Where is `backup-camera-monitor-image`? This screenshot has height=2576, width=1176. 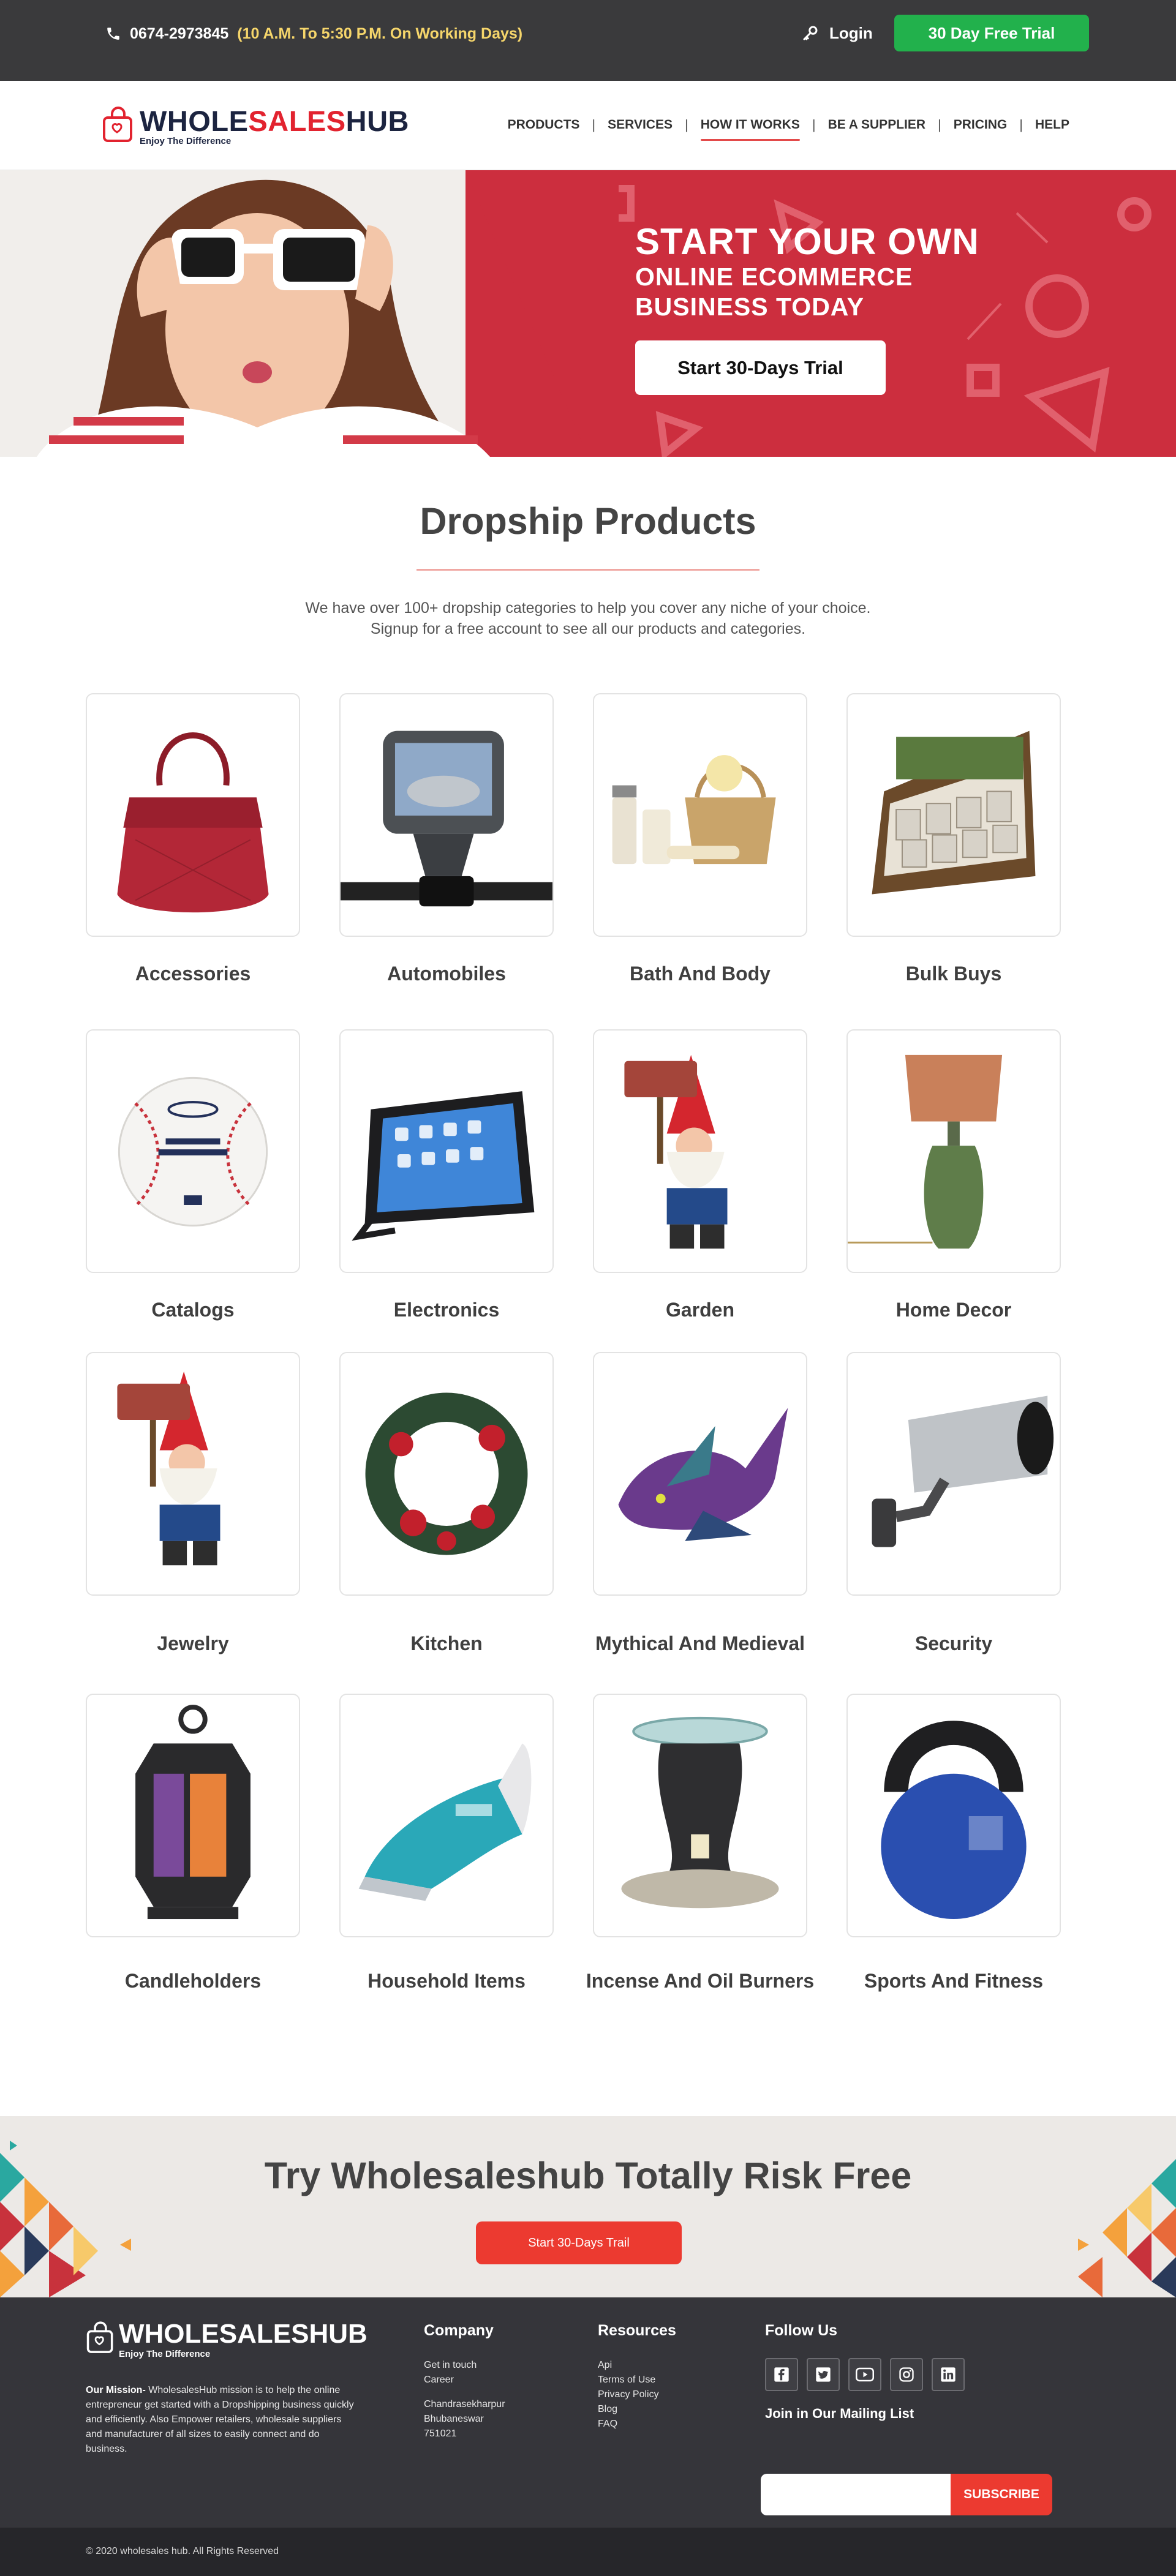 backup-camera-monitor-image is located at coordinates (447, 818).